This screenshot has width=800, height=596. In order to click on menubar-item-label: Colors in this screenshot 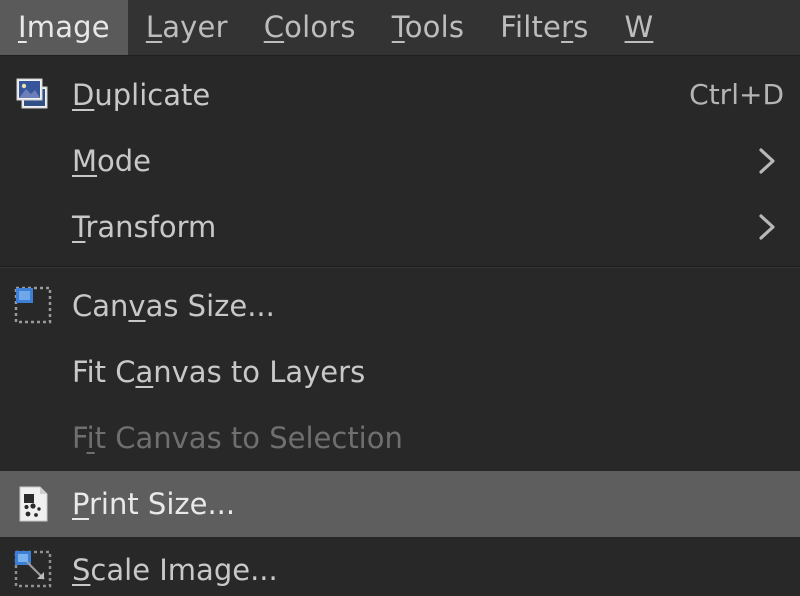, I will do `click(309, 27)`.